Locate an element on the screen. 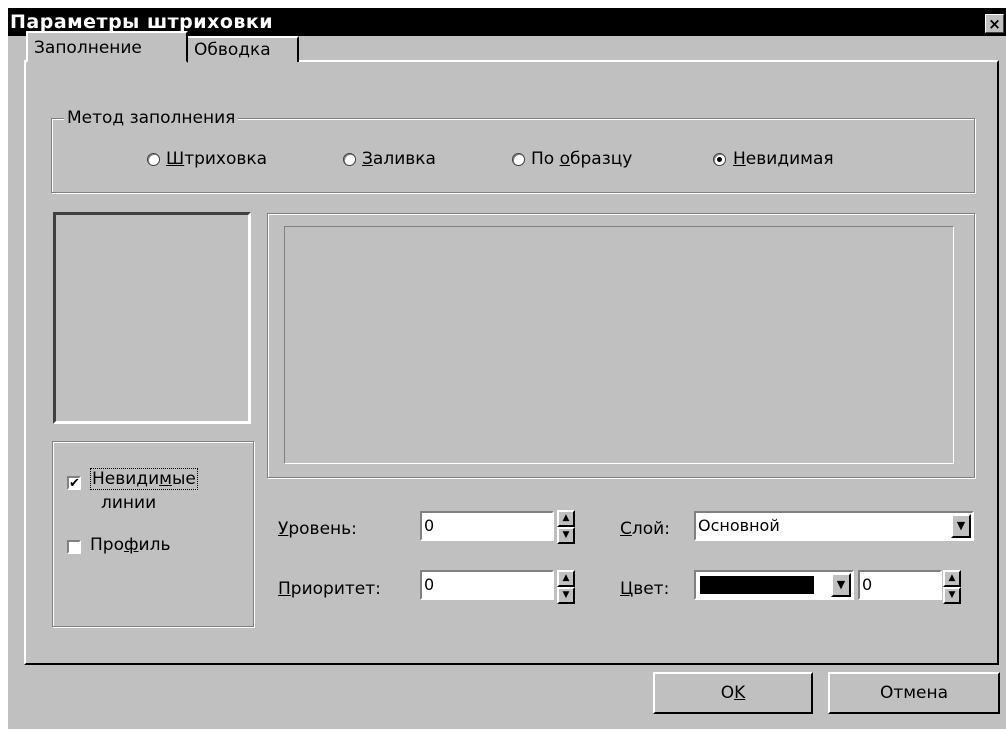 This screenshot has width=1006, height=729. tab-fill-label: Заполнение is located at coordinates (88, 48).